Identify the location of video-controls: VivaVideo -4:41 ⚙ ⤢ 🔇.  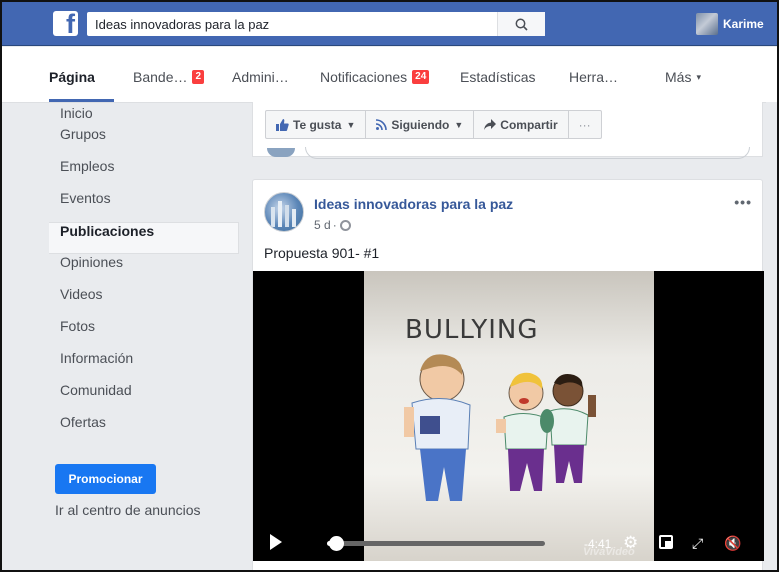
(508, 543).